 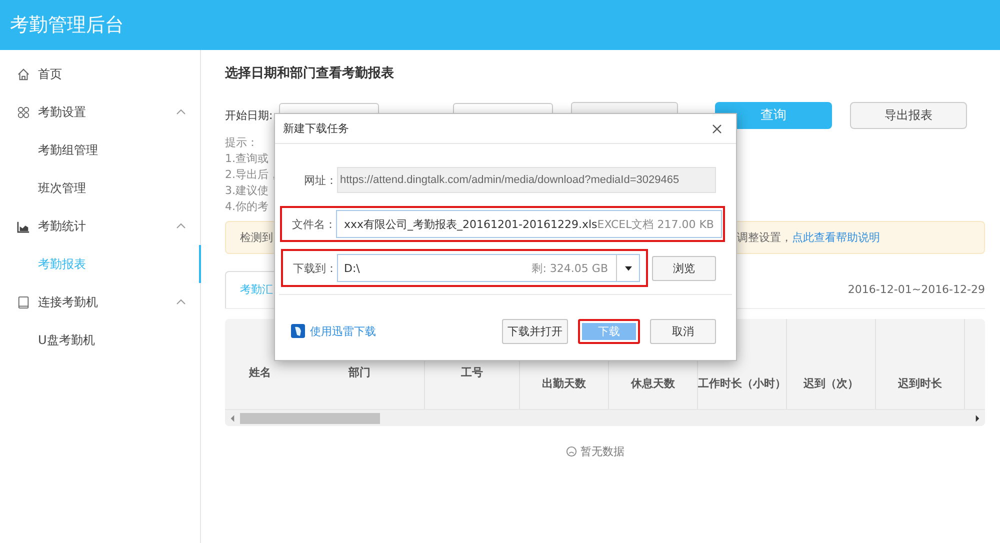 I want to click on chart-icon, so click(x=23, y=226).